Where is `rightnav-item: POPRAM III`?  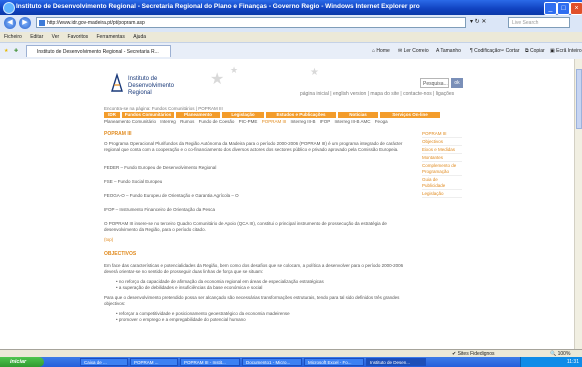
rightnav-item: POPRAM III is located at coordinates (442, 134).